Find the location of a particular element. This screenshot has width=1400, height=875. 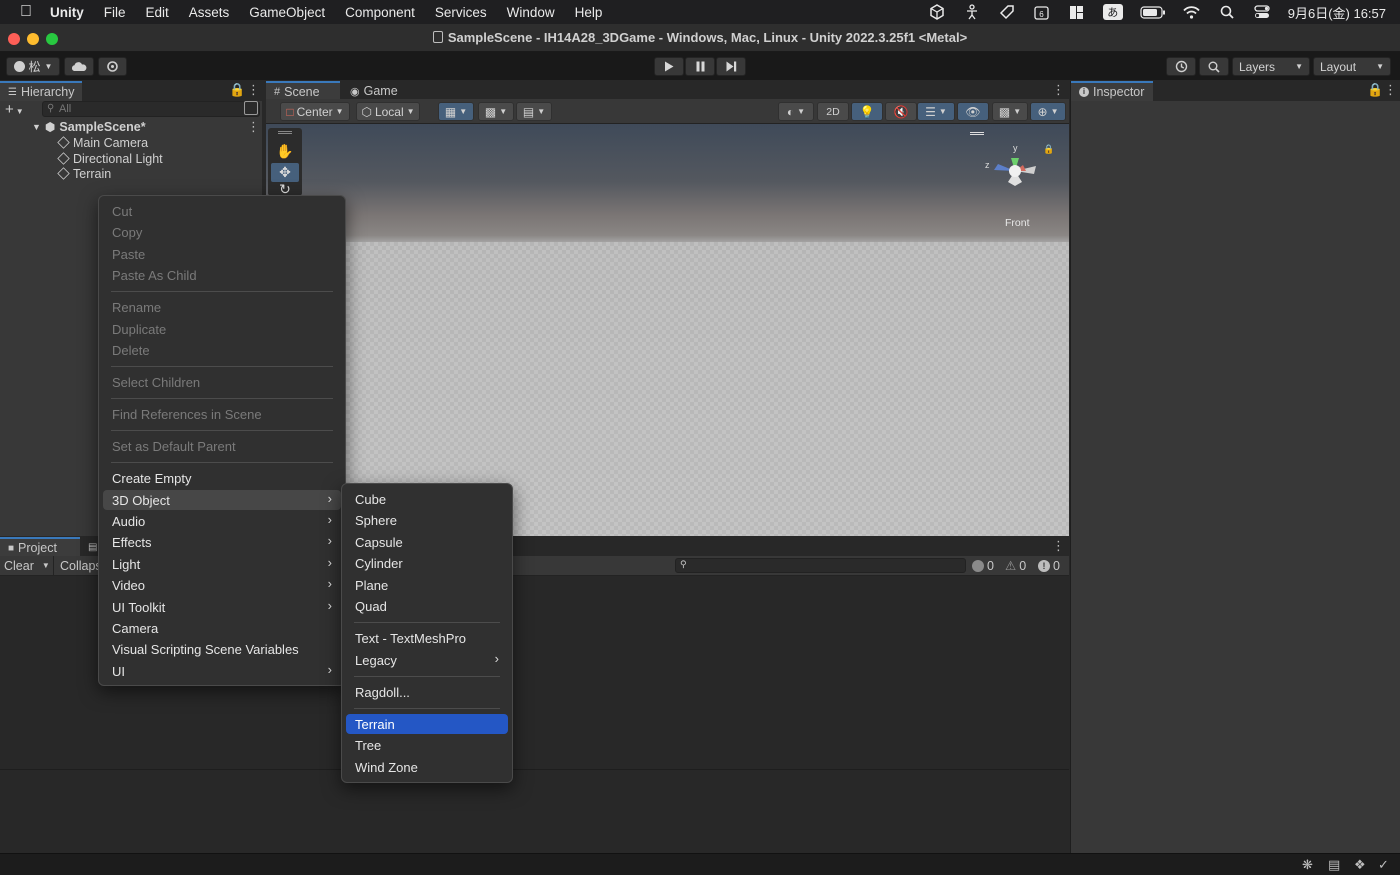

cache-server-icon: ▤ is located at coordinates (1334, 865).